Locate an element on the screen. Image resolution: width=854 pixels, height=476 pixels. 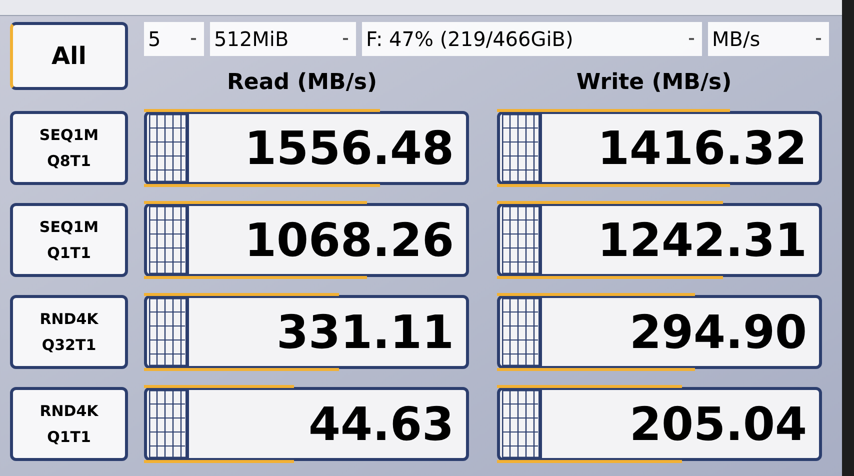
result-value: 205.04 is located at coordinates (718, 424).